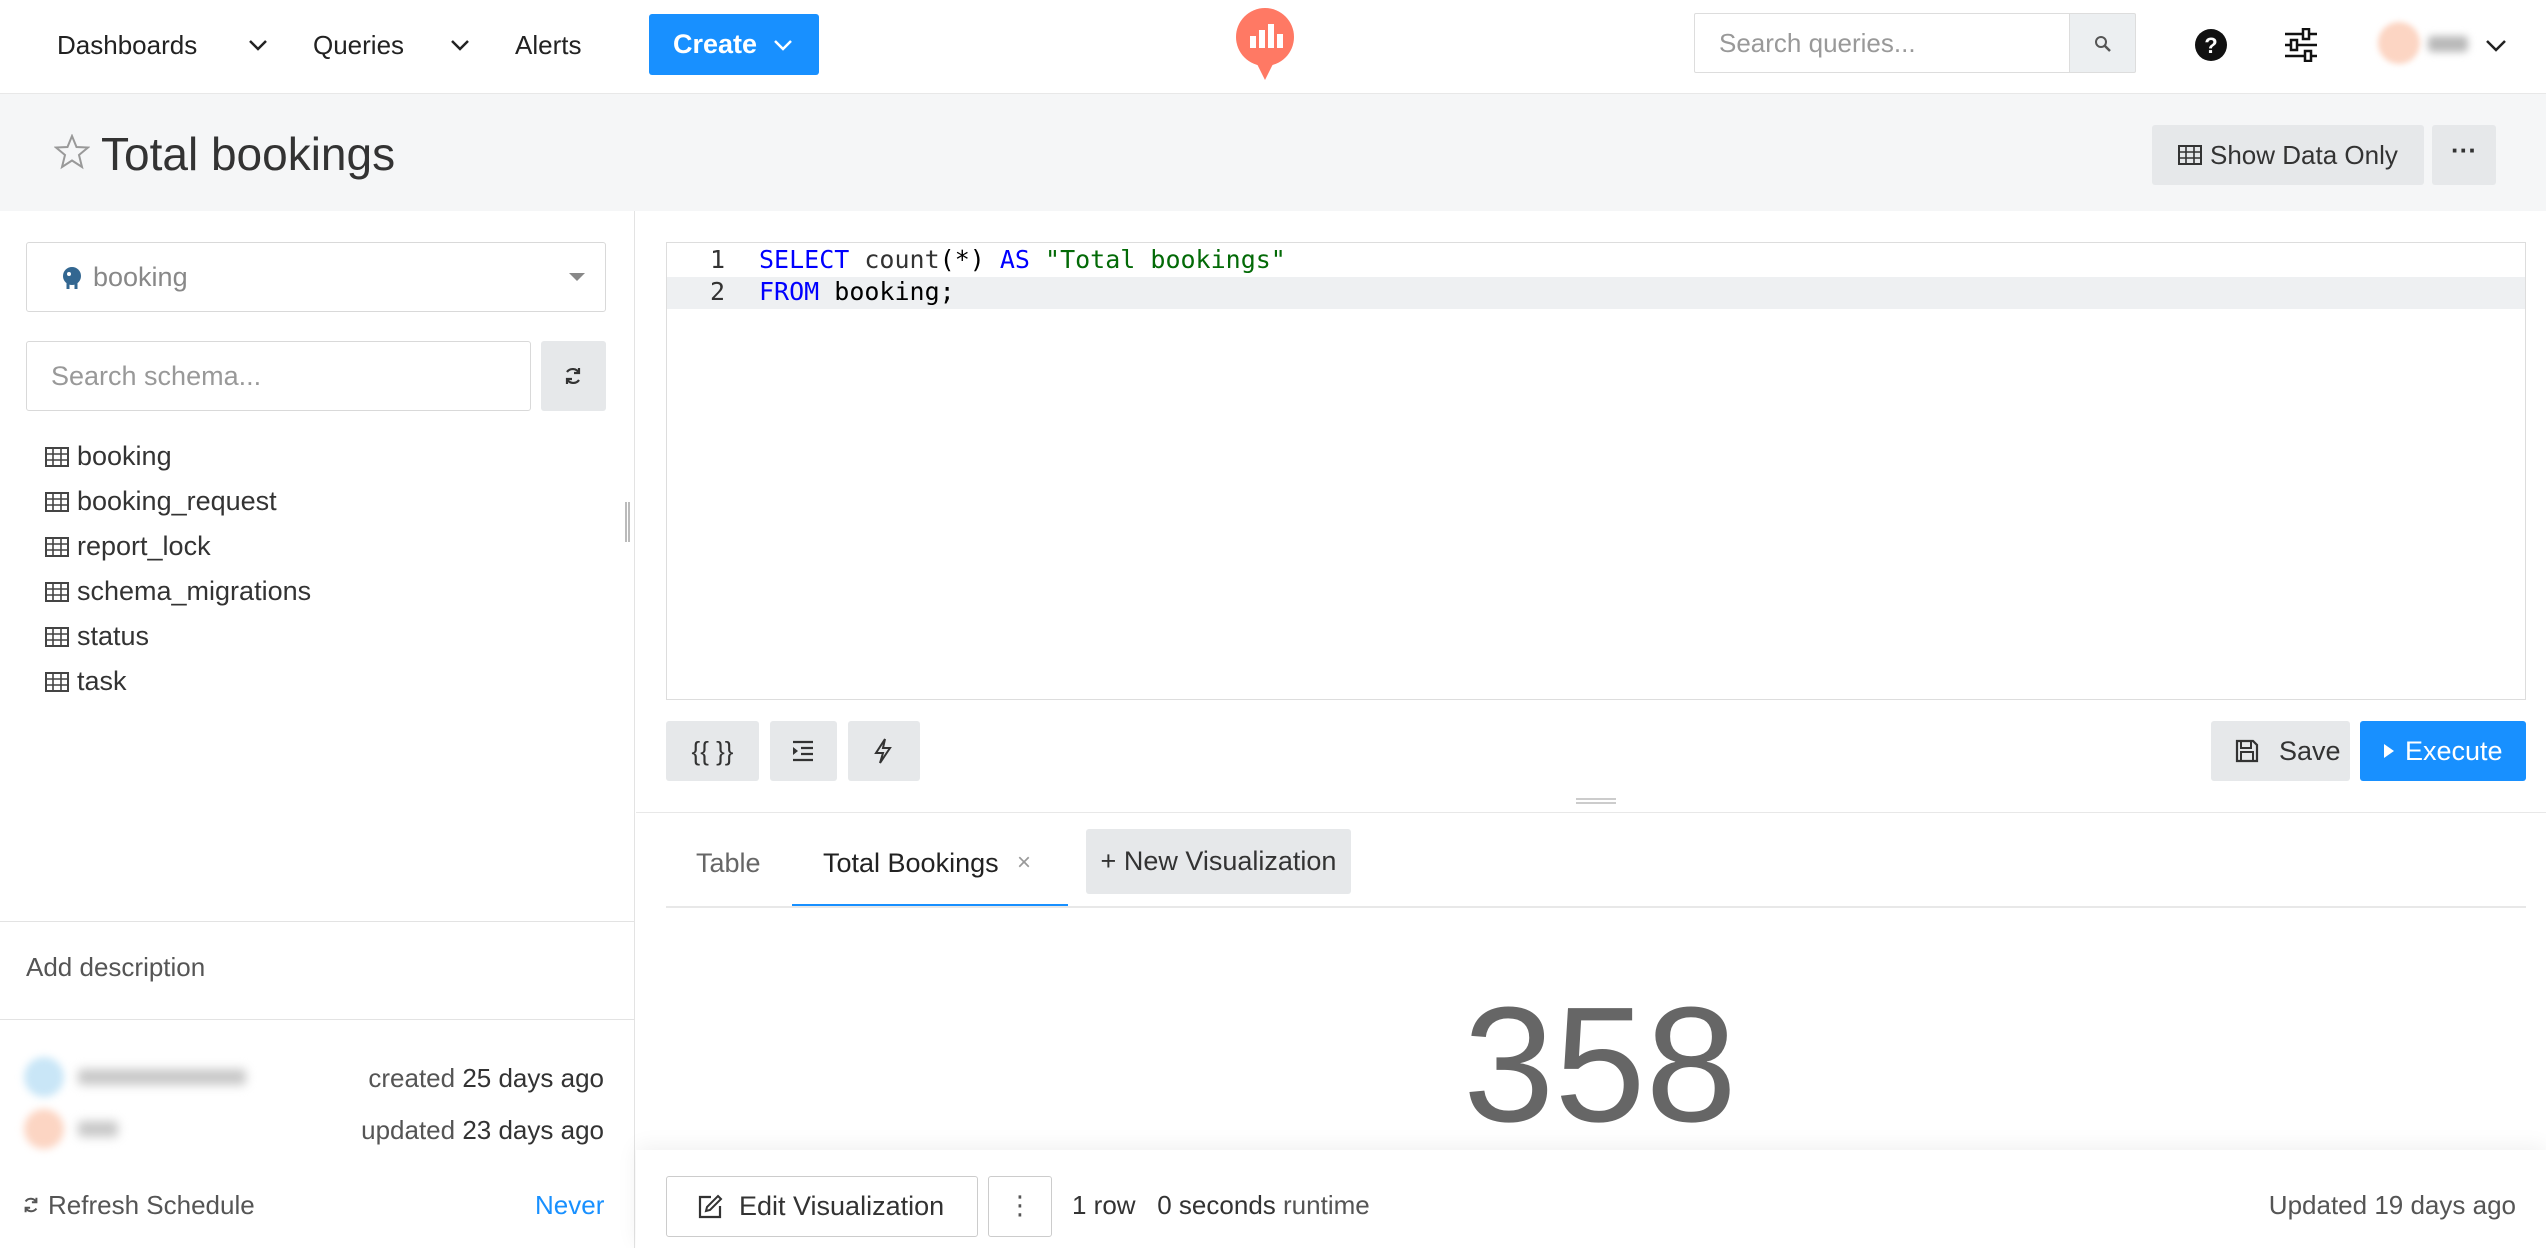 This screenshot has height=1248, width=2546. I want to click on format-query-button, so click(803, 751).